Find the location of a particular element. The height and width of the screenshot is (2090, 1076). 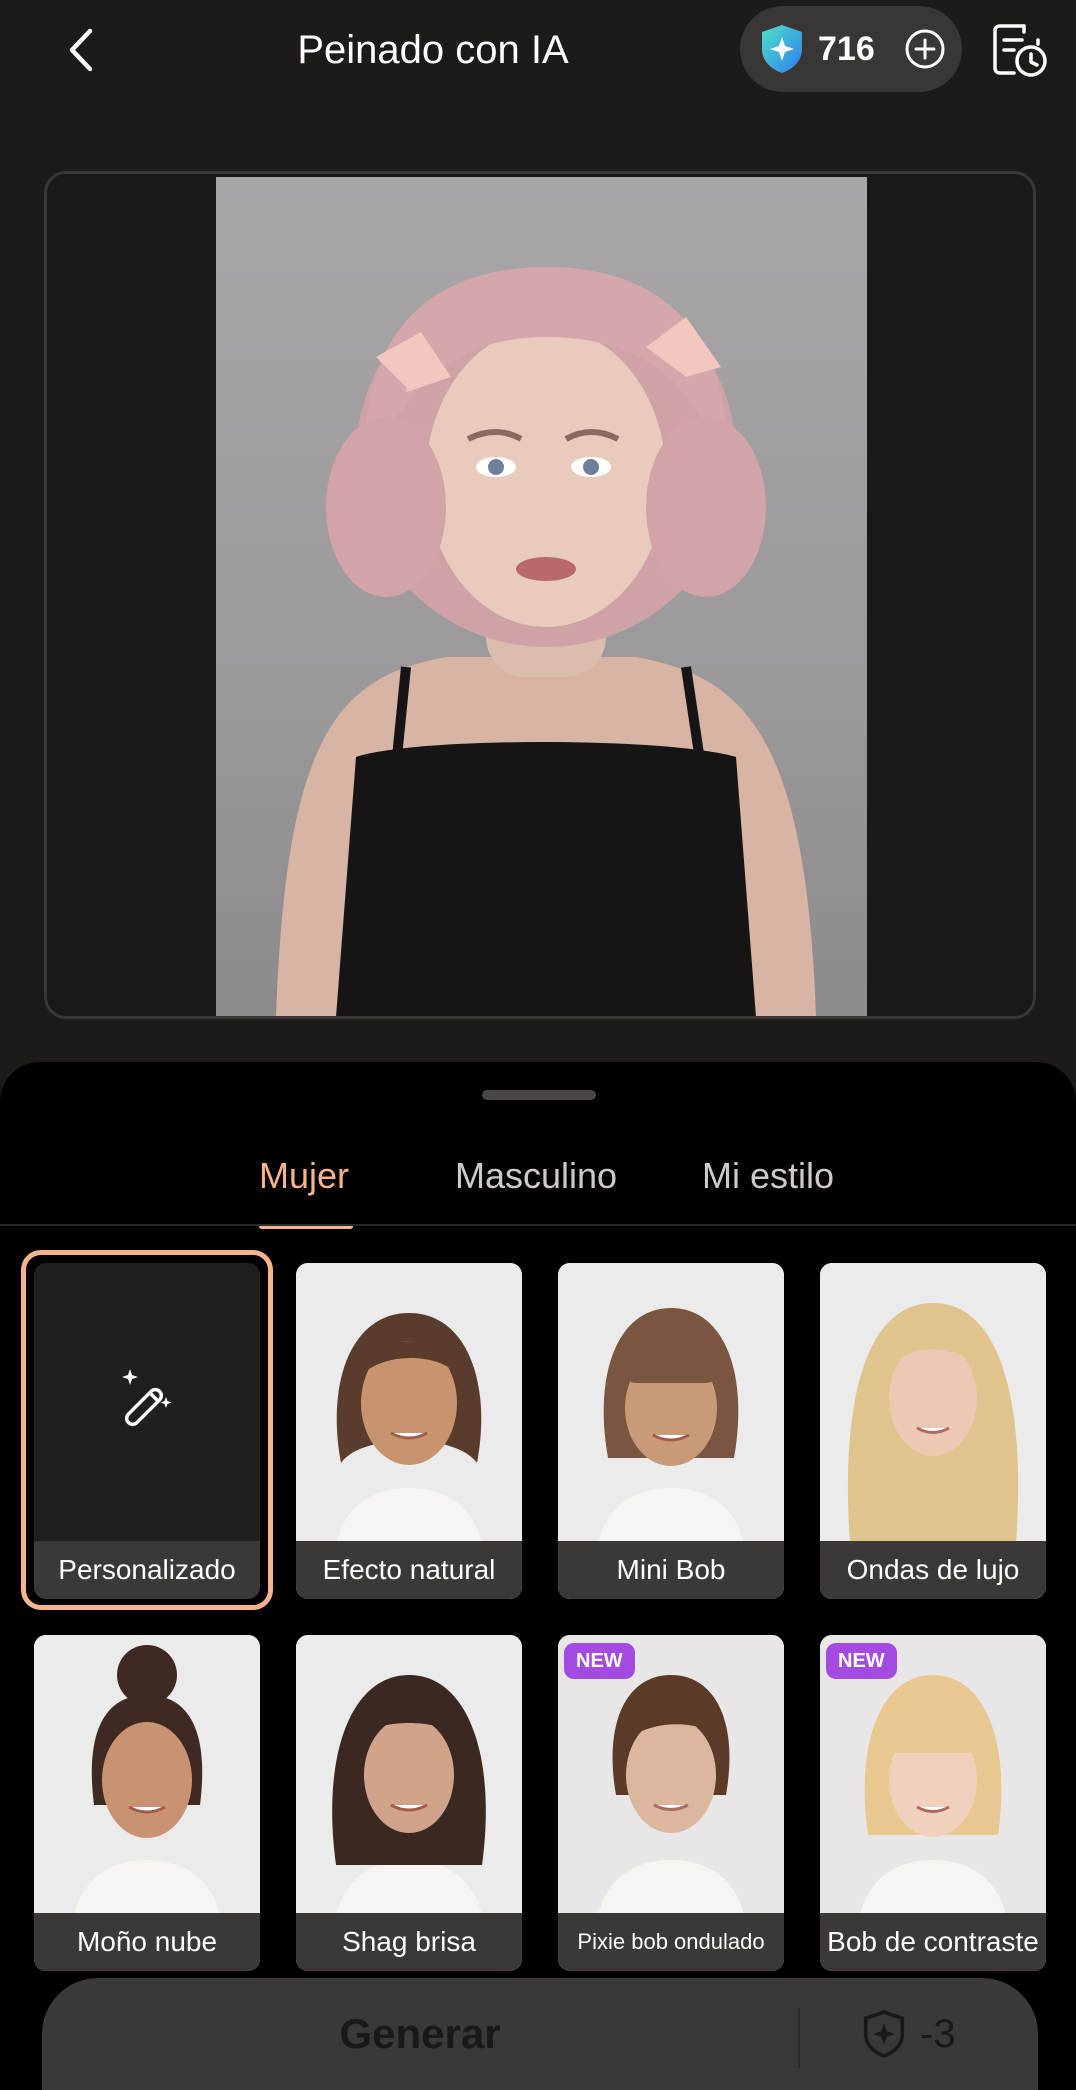

top-bar: Peinado con IA 716 is located at coordinates (538, 50).